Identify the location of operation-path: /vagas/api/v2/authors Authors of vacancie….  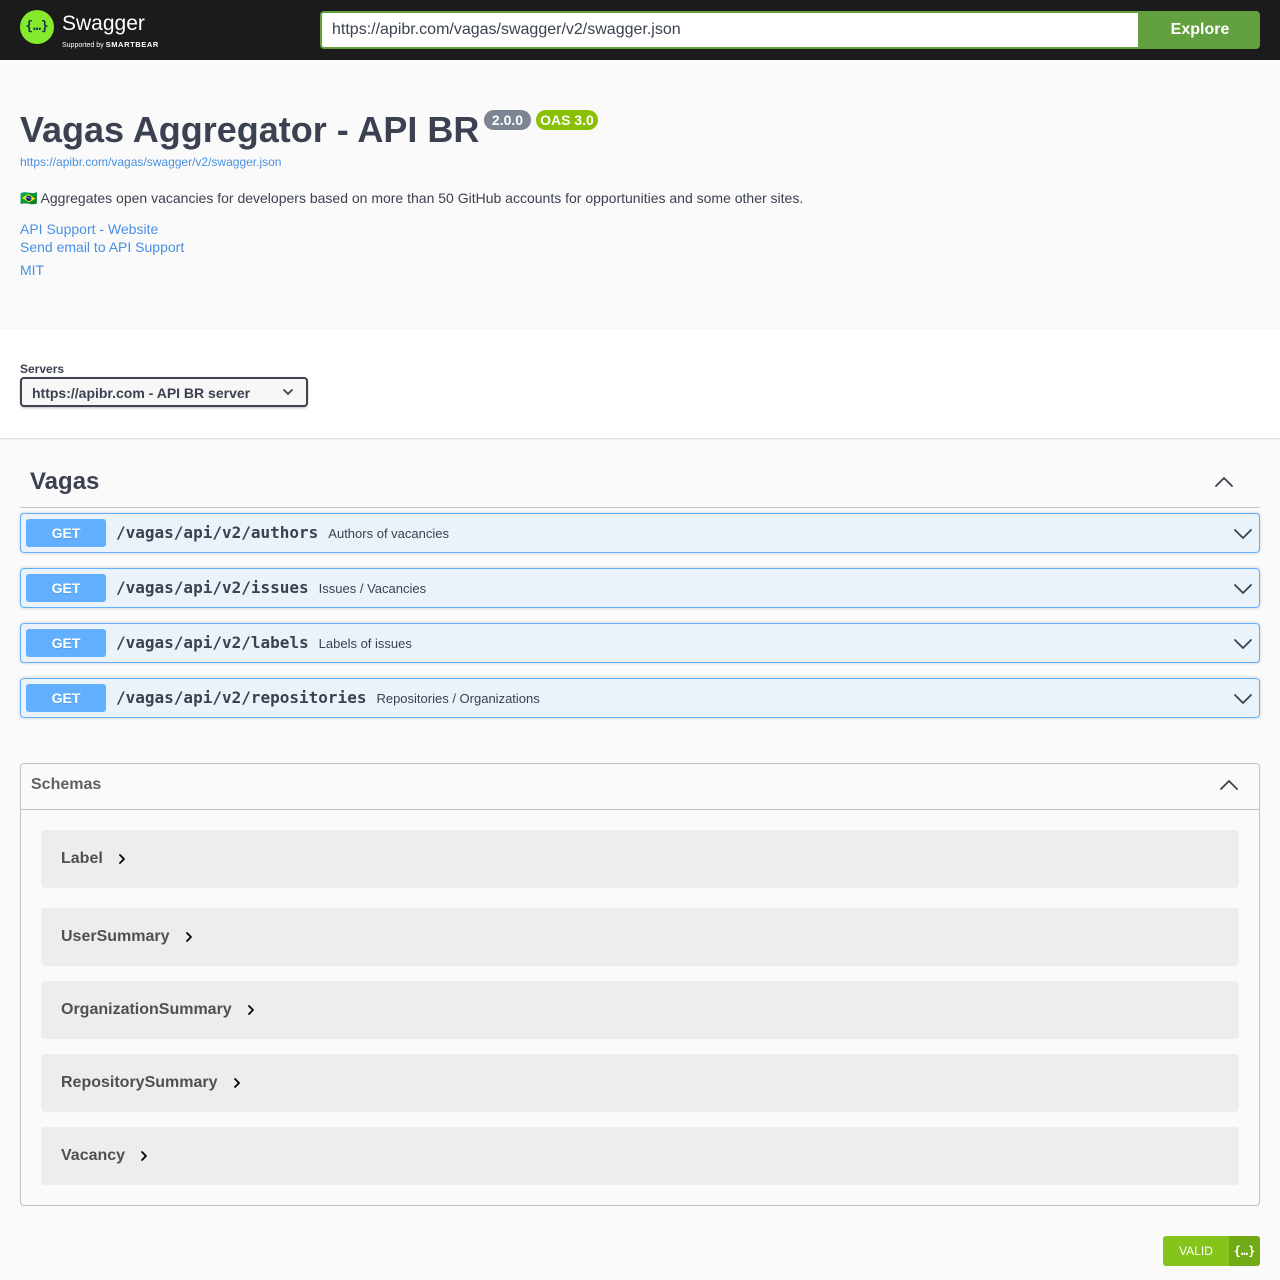
(282, 533).